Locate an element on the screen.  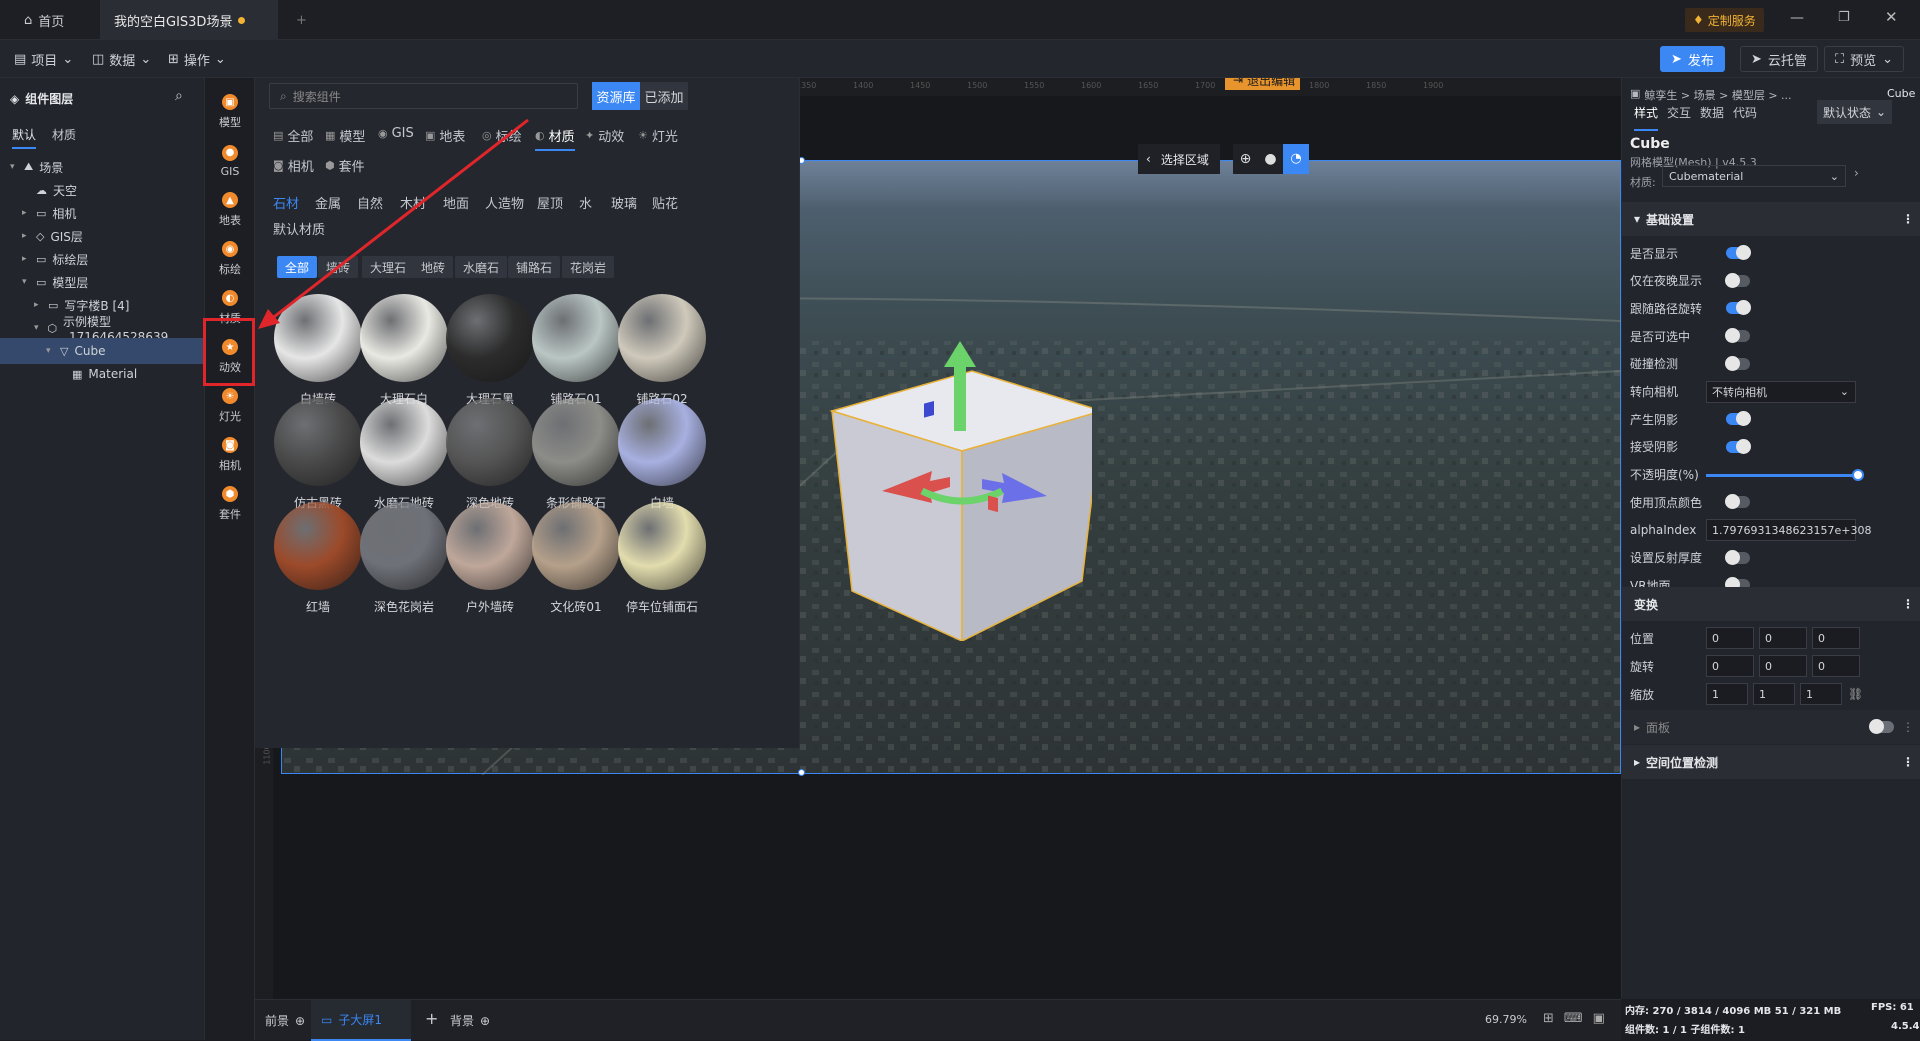
globe-icon: ⊕ is located at coordinates (1245, 159).